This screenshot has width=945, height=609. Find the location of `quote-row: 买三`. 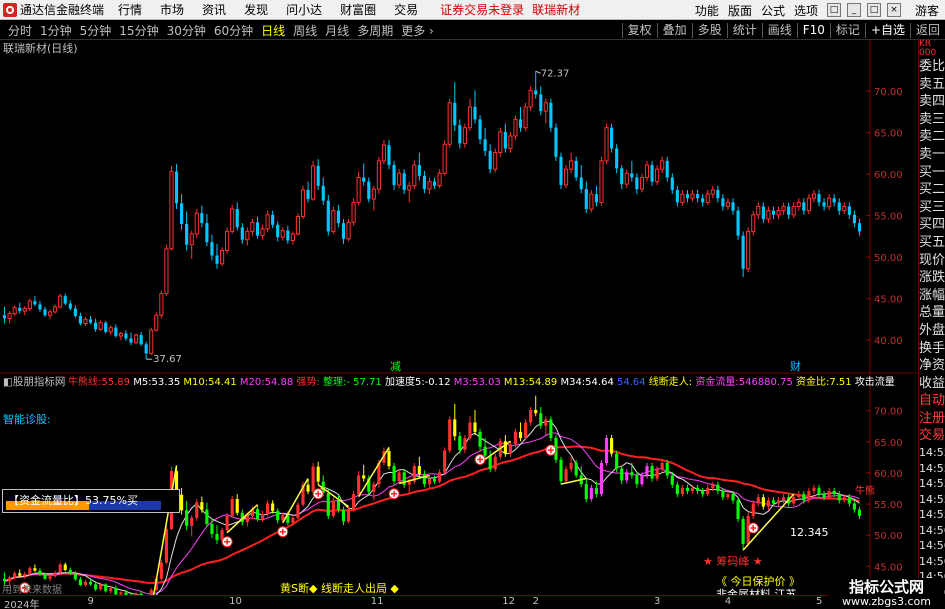

quote-row: 买三 is located at coordinates (932, 208).